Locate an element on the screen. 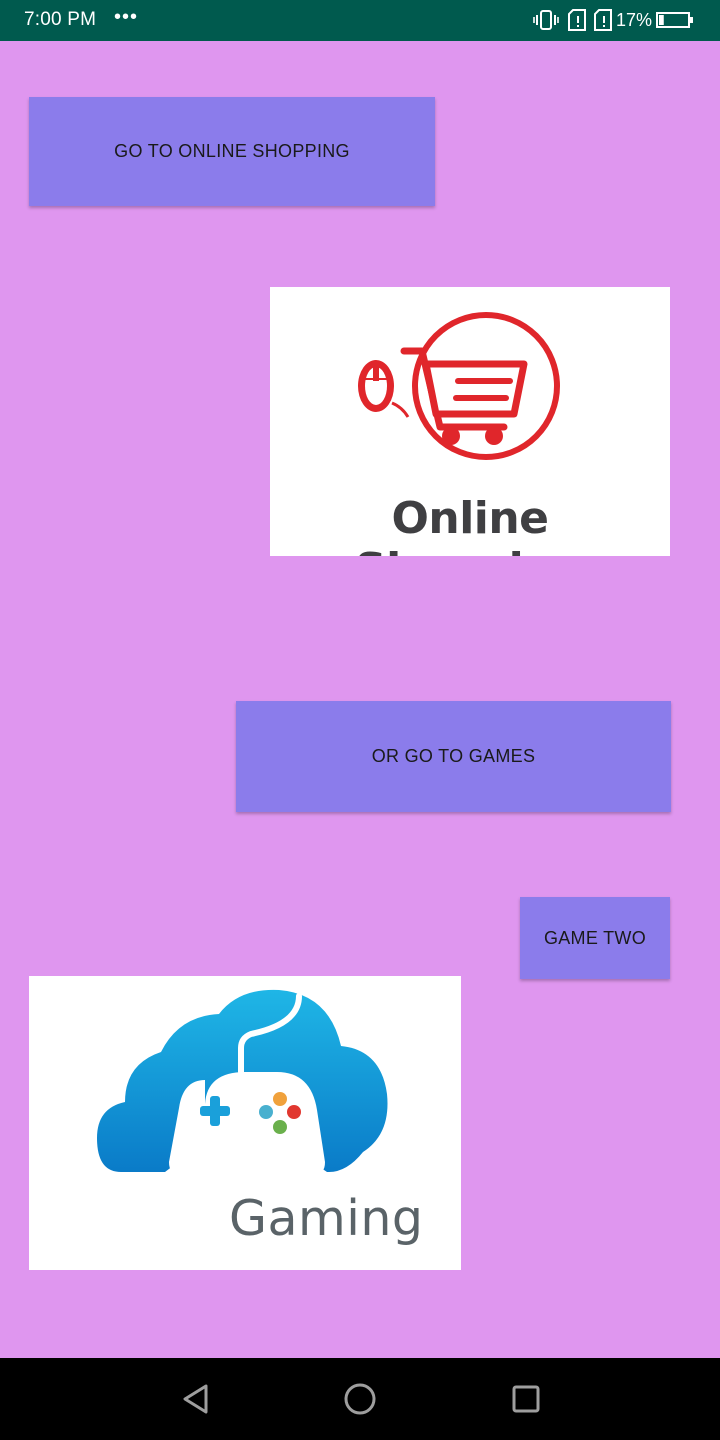  battery-icon is located at coordinates (675, 20).